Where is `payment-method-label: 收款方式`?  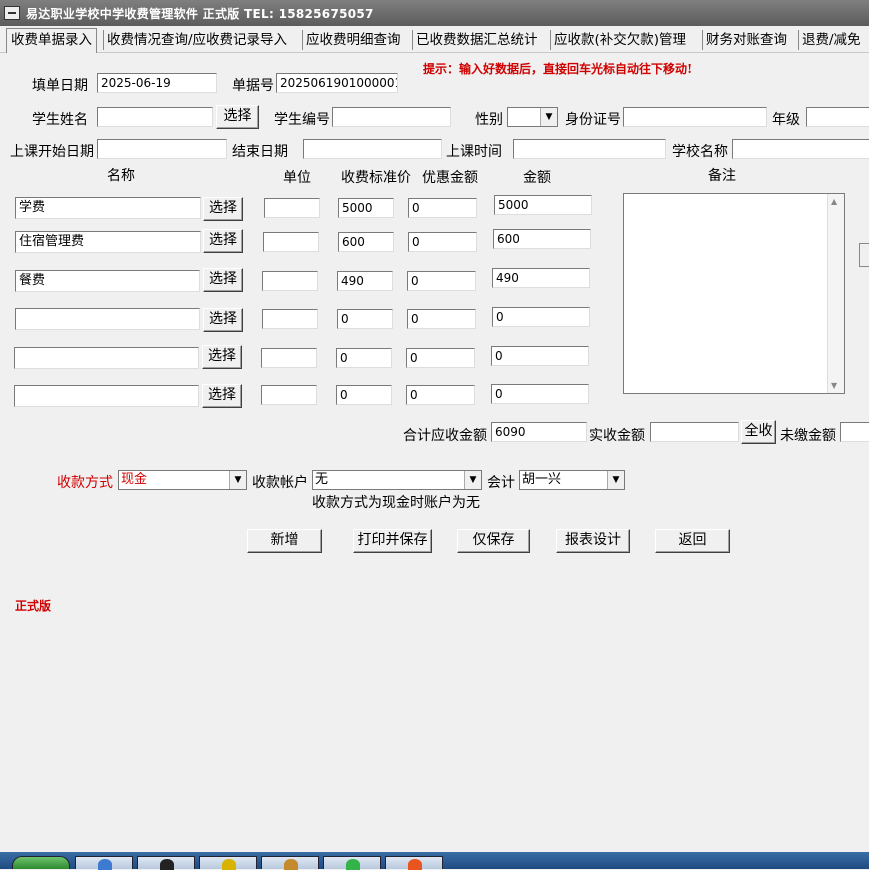
payment-method-label: 收款方式 is located at coordinates (85, 483).